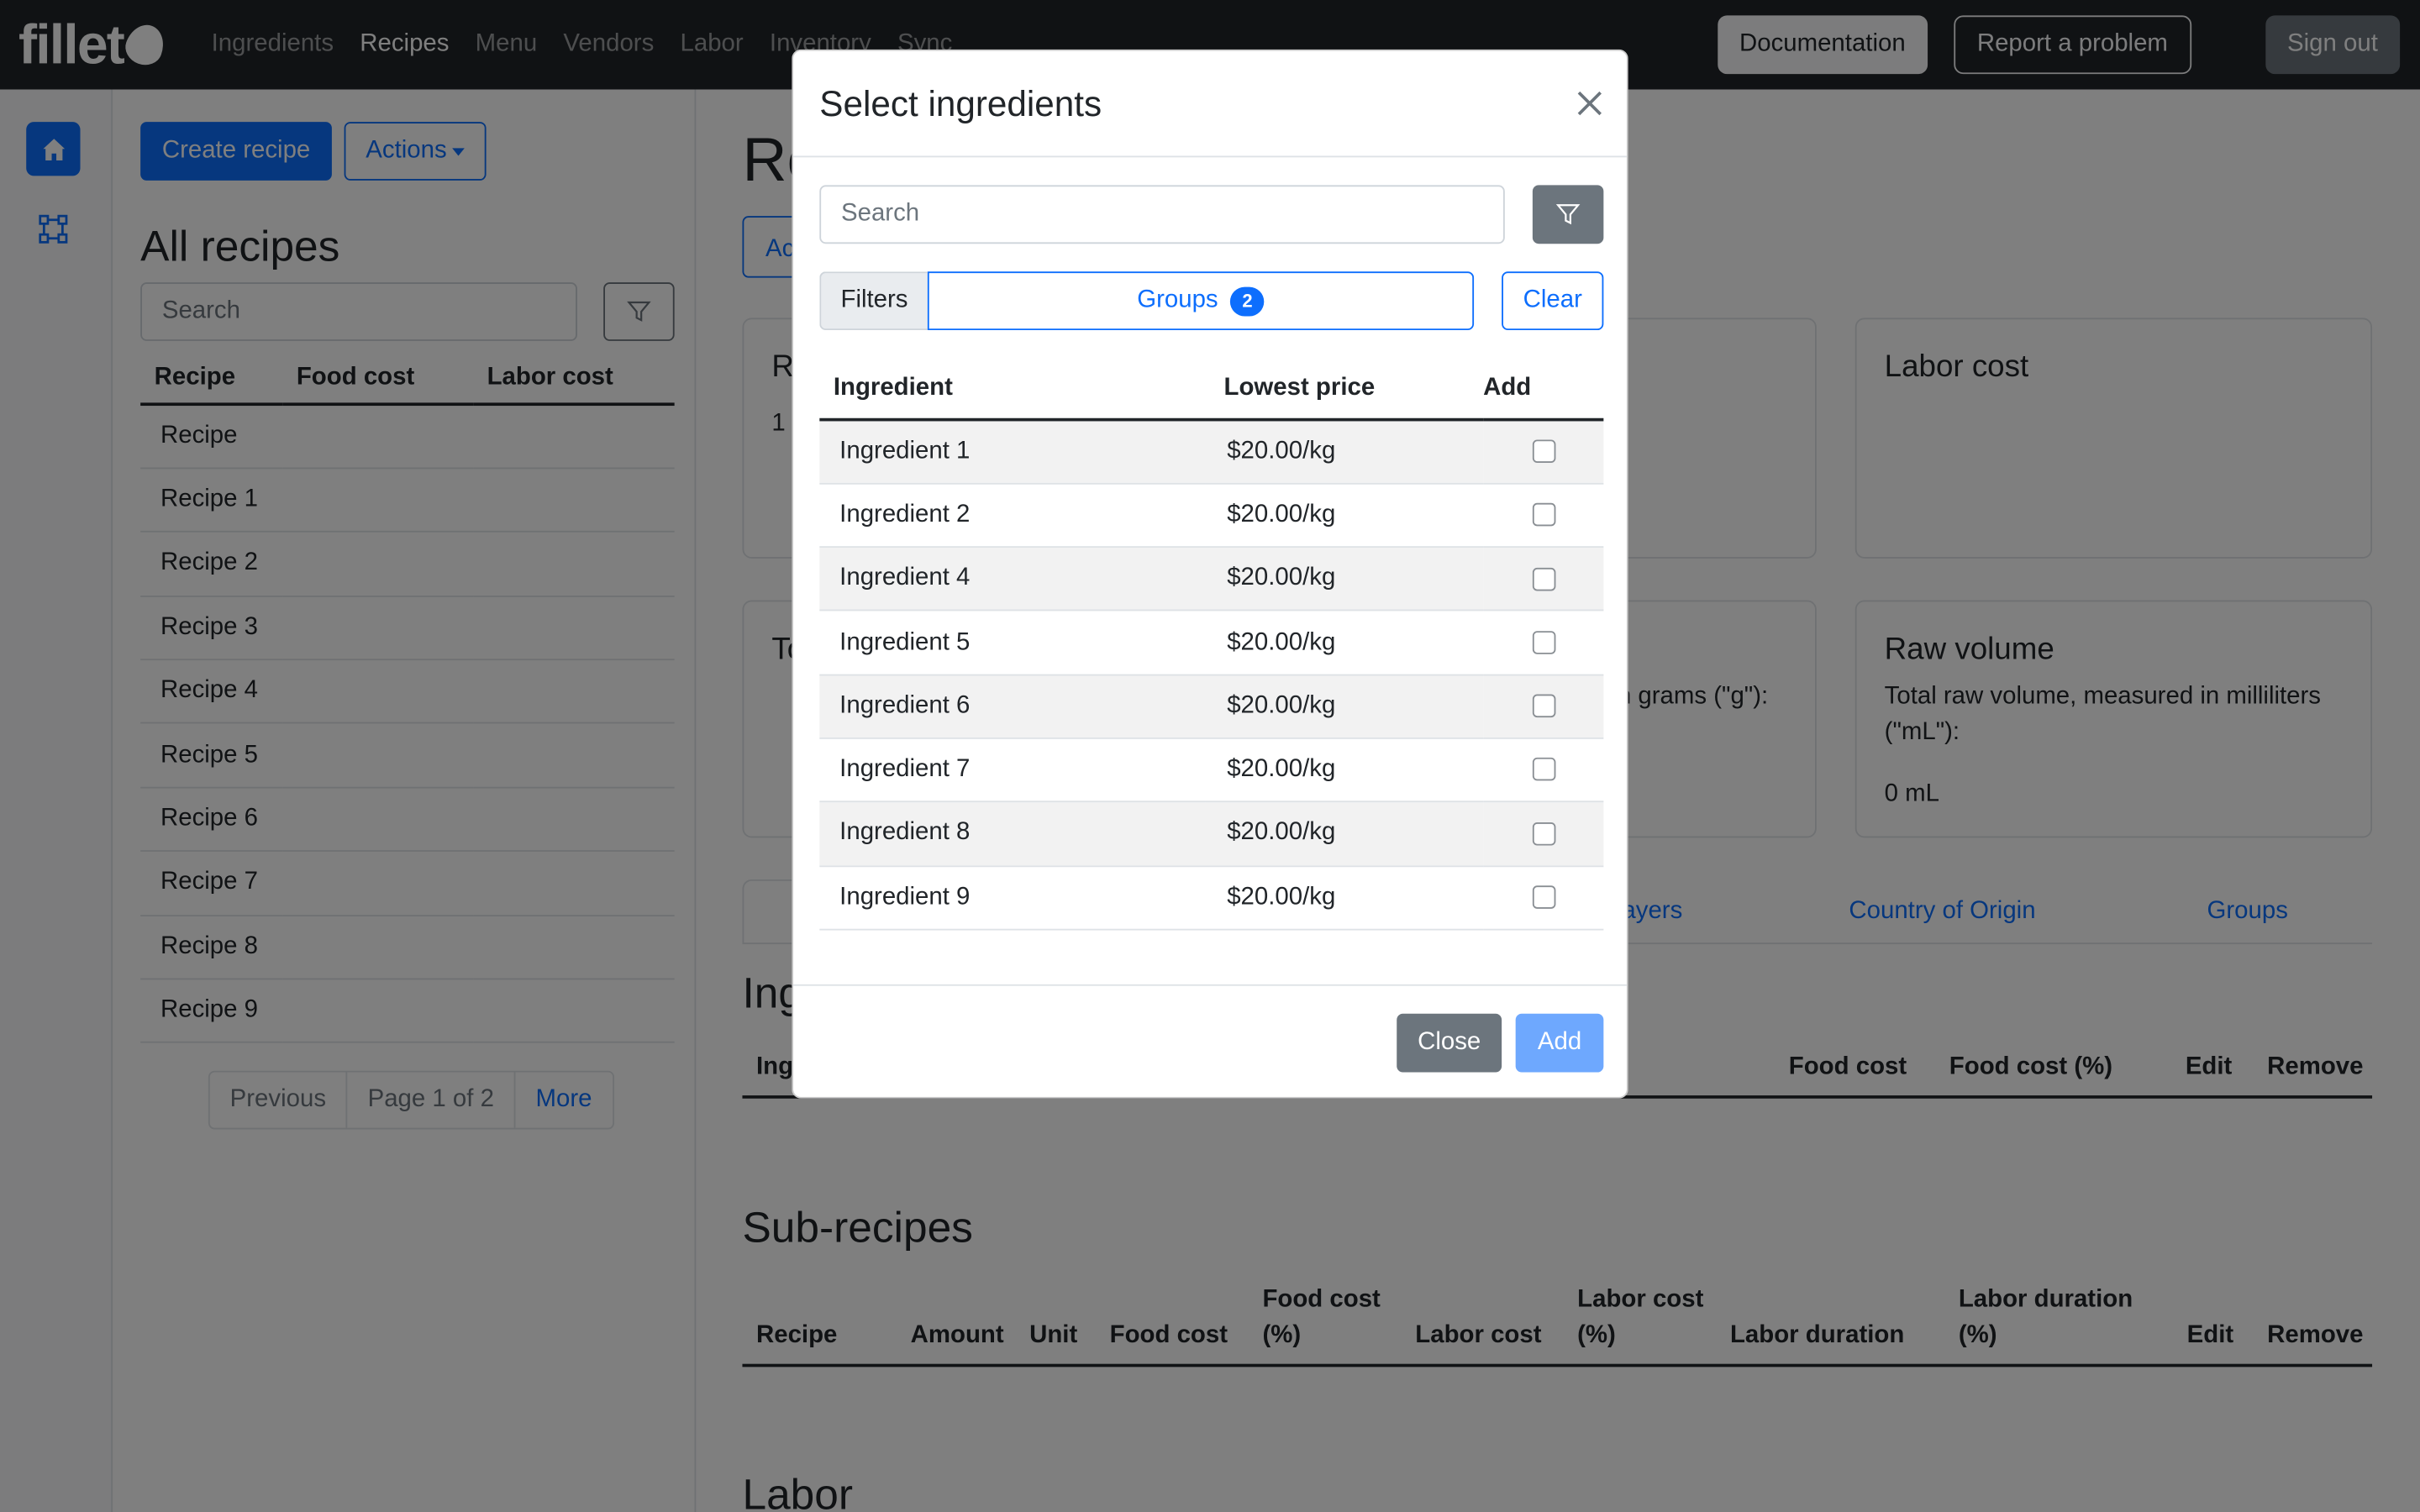  What do you see at coordinates (1449, 1043) in the screenshot?
I see `close-button: Close` at bounding box center [1449, 1043].